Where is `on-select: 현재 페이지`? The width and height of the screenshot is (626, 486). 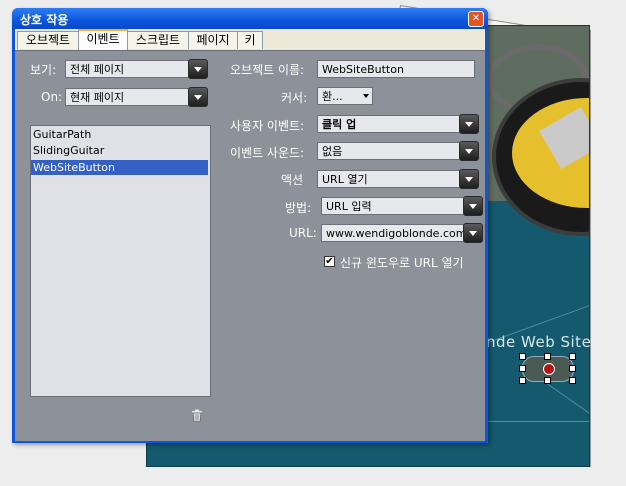 on-select: 현재 페이지 is located at coordinates (127, 97).